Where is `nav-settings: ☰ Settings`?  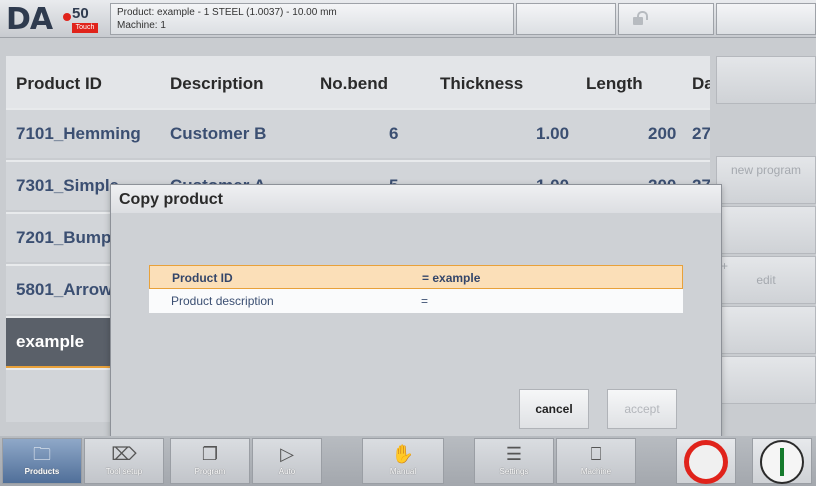 nav-settings: ☰ Settings is located at coordinates (514, 461).